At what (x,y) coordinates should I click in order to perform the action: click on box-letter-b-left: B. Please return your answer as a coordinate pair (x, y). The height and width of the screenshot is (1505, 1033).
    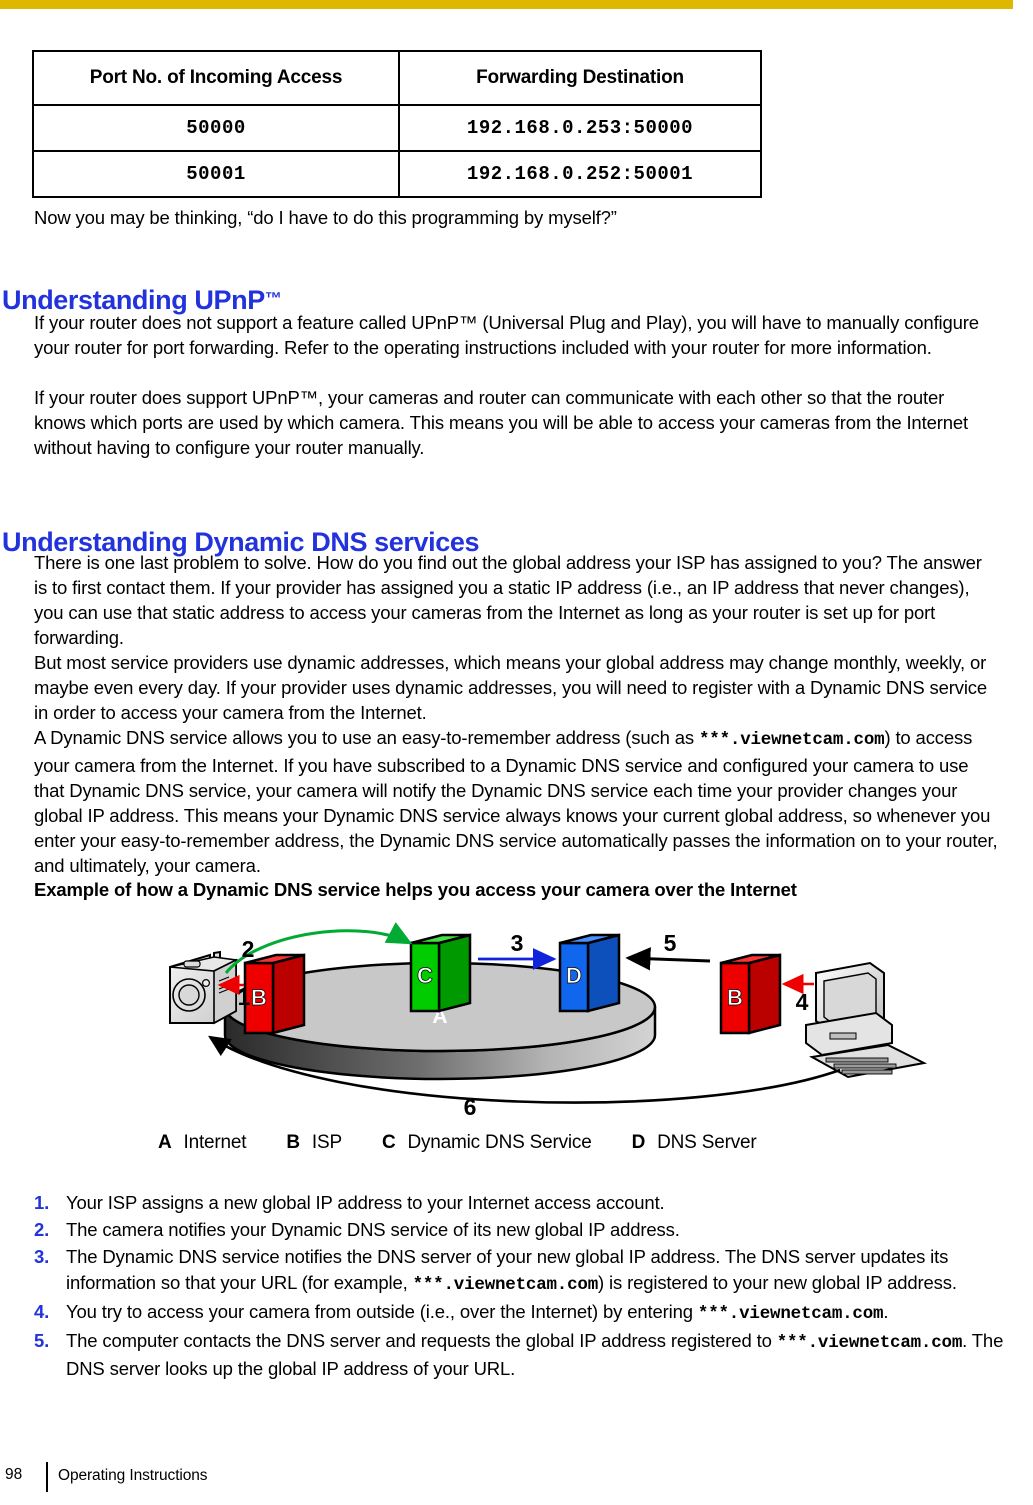
    Looking at the image, I should click on (259, 997).